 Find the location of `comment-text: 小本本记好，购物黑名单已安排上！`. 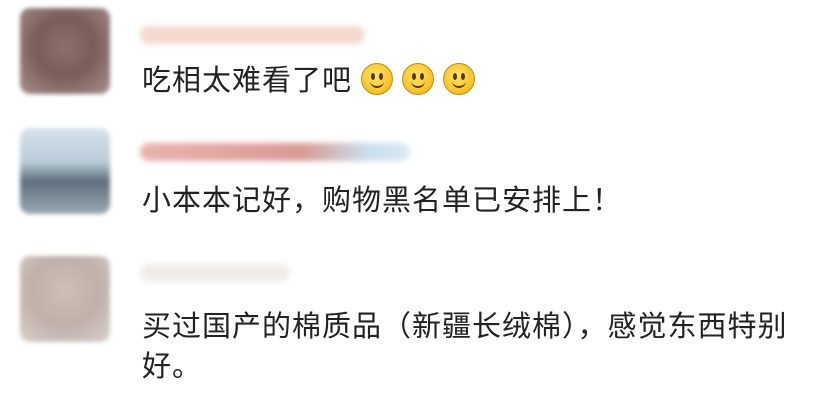

comment-text: 小本本记好，购物黑名单已安排上！ is located at coordinates (382, 200).